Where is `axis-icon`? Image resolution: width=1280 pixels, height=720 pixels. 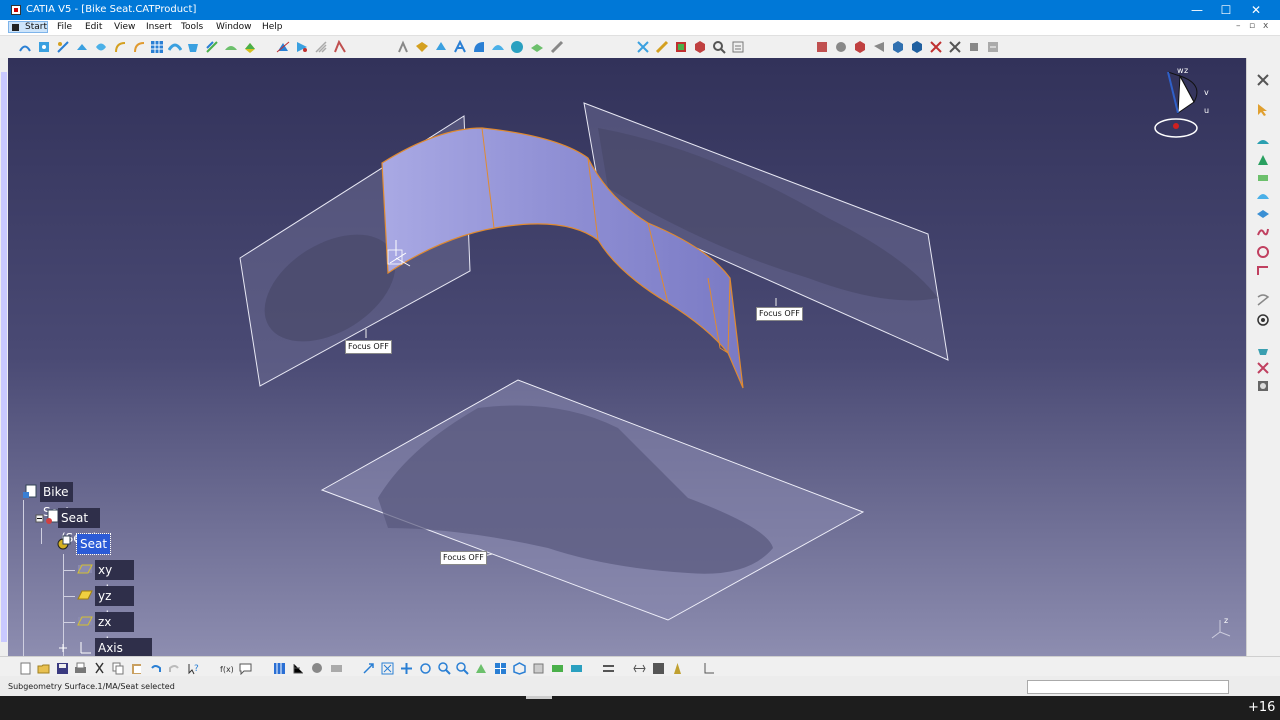
axis-icon is located at coordinates (708, 667).